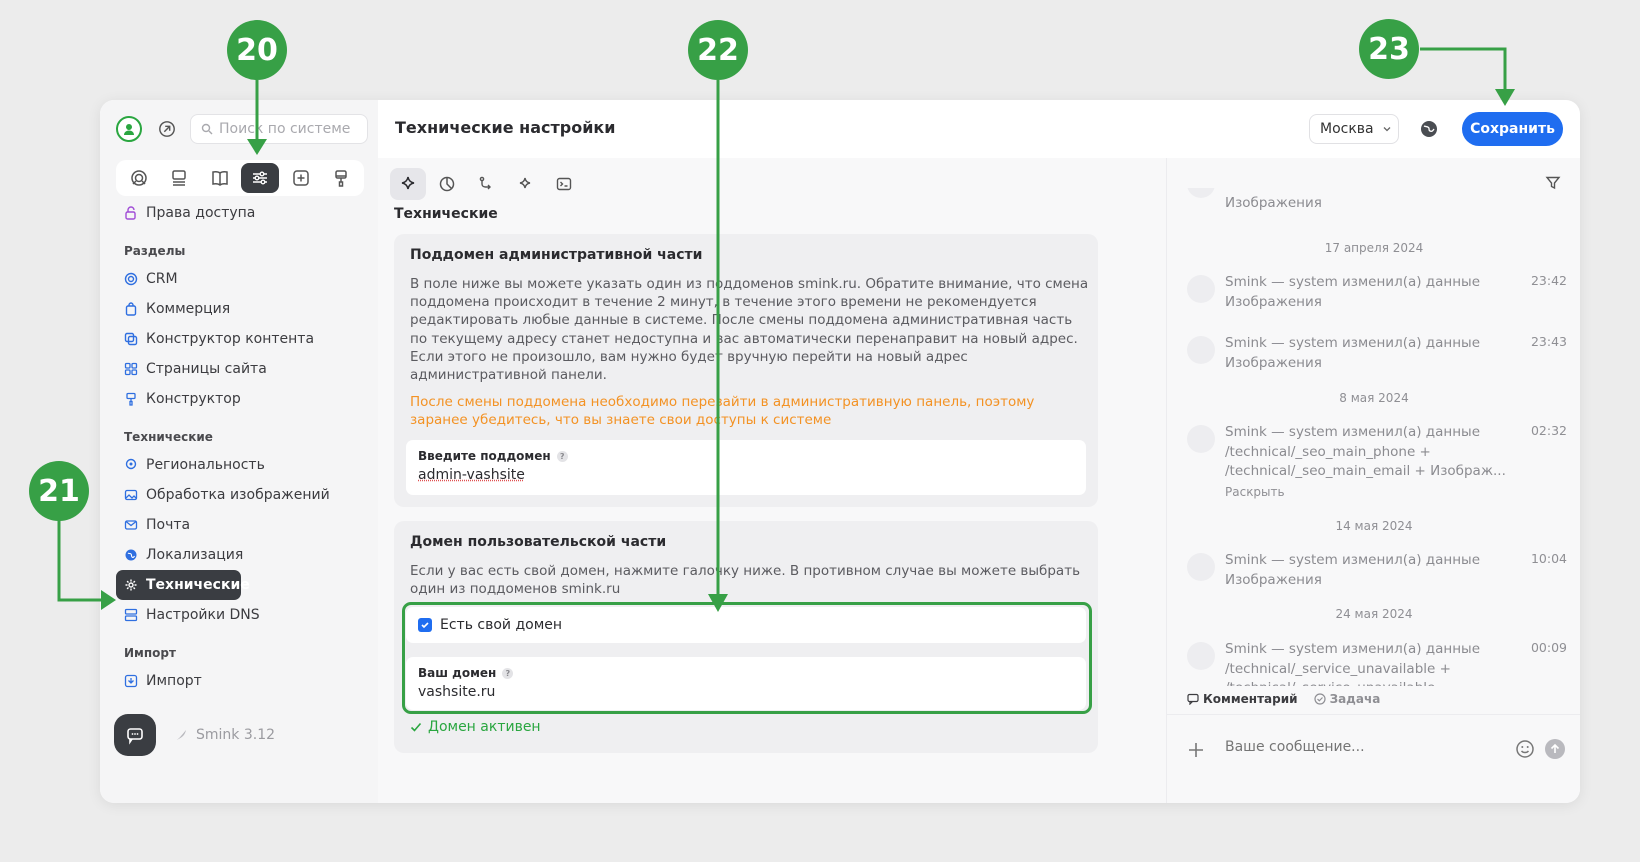 The width and height of the screenshot is (1640, 862). What do you see at coordinates (1548, 558) in the screenshot?
I see `activity-time: 10:04` at bounding box center [1548, 558].